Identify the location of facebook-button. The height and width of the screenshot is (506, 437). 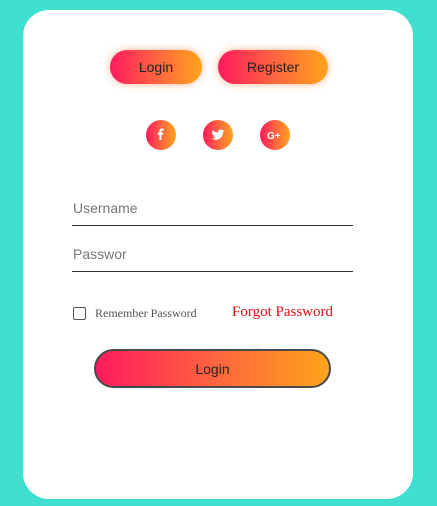
(161, 135).